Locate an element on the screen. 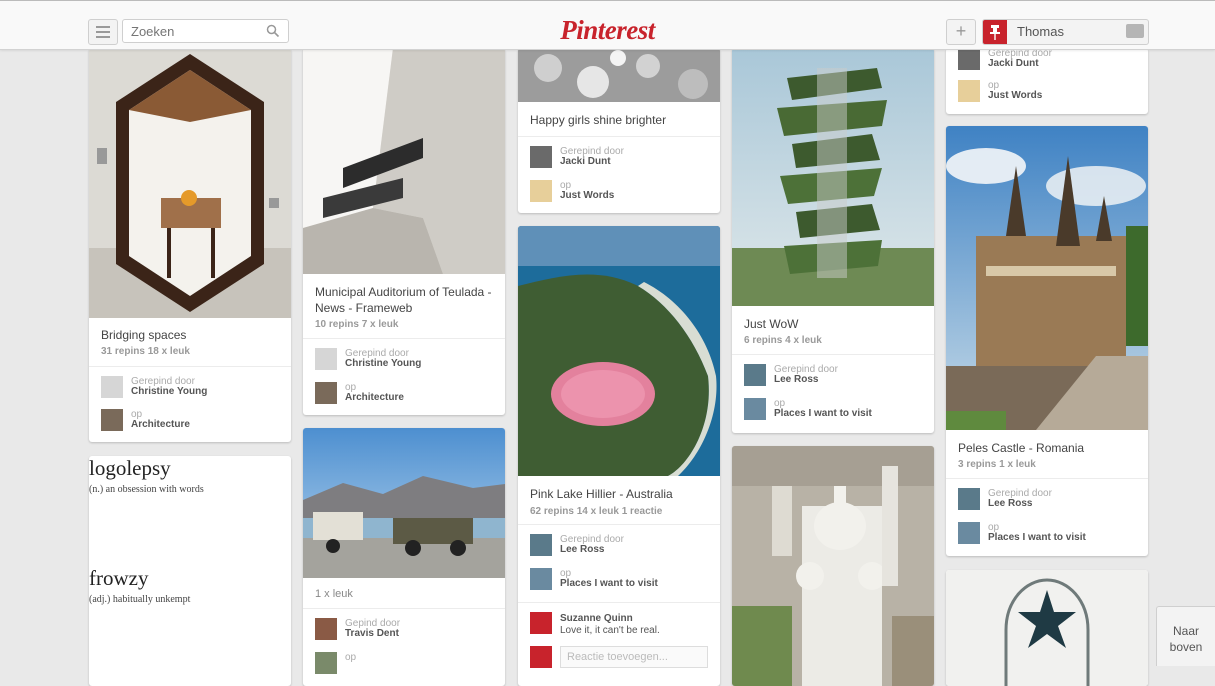 The width and height of the screenshot is (1215, 686). pinned-by: Gepind door Travis Dent is located at coordinates (409, 634).